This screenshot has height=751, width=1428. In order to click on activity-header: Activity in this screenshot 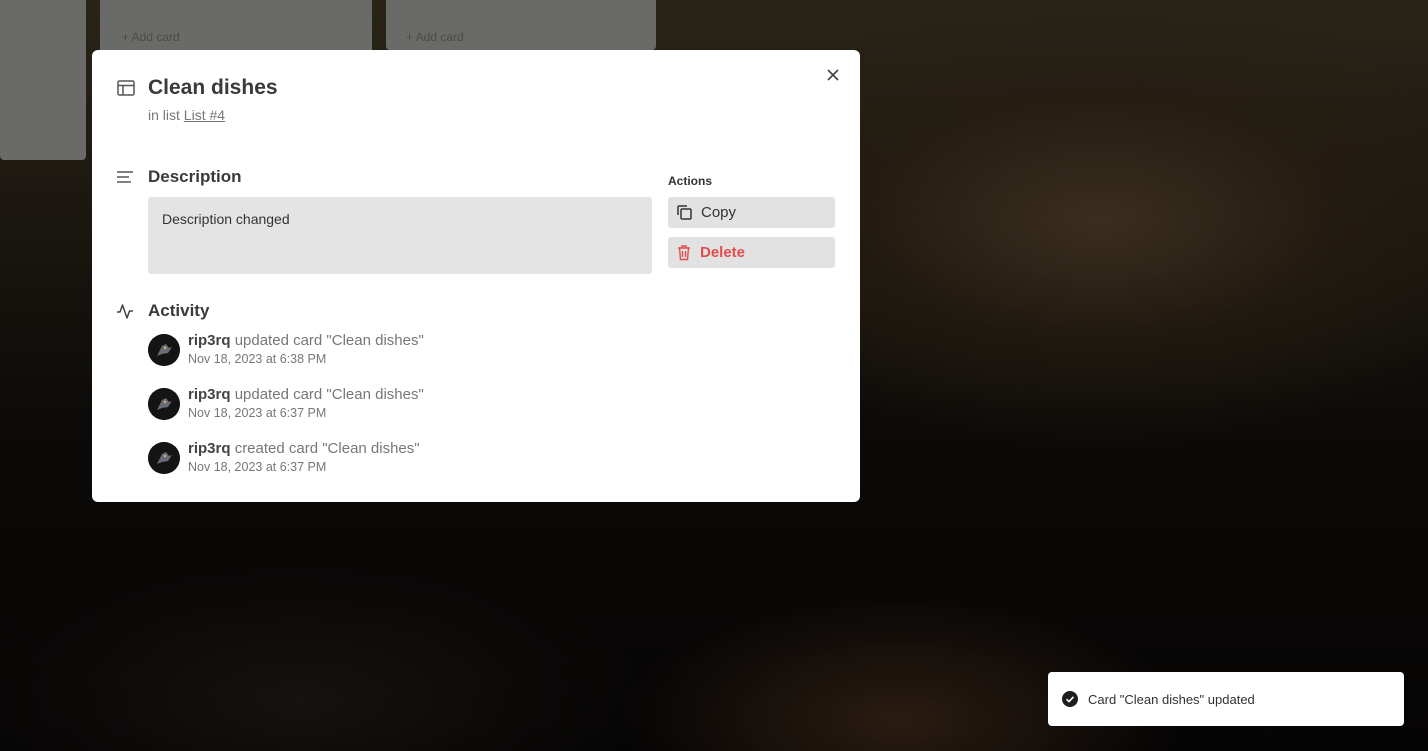, I will do `click(162, 311)`.